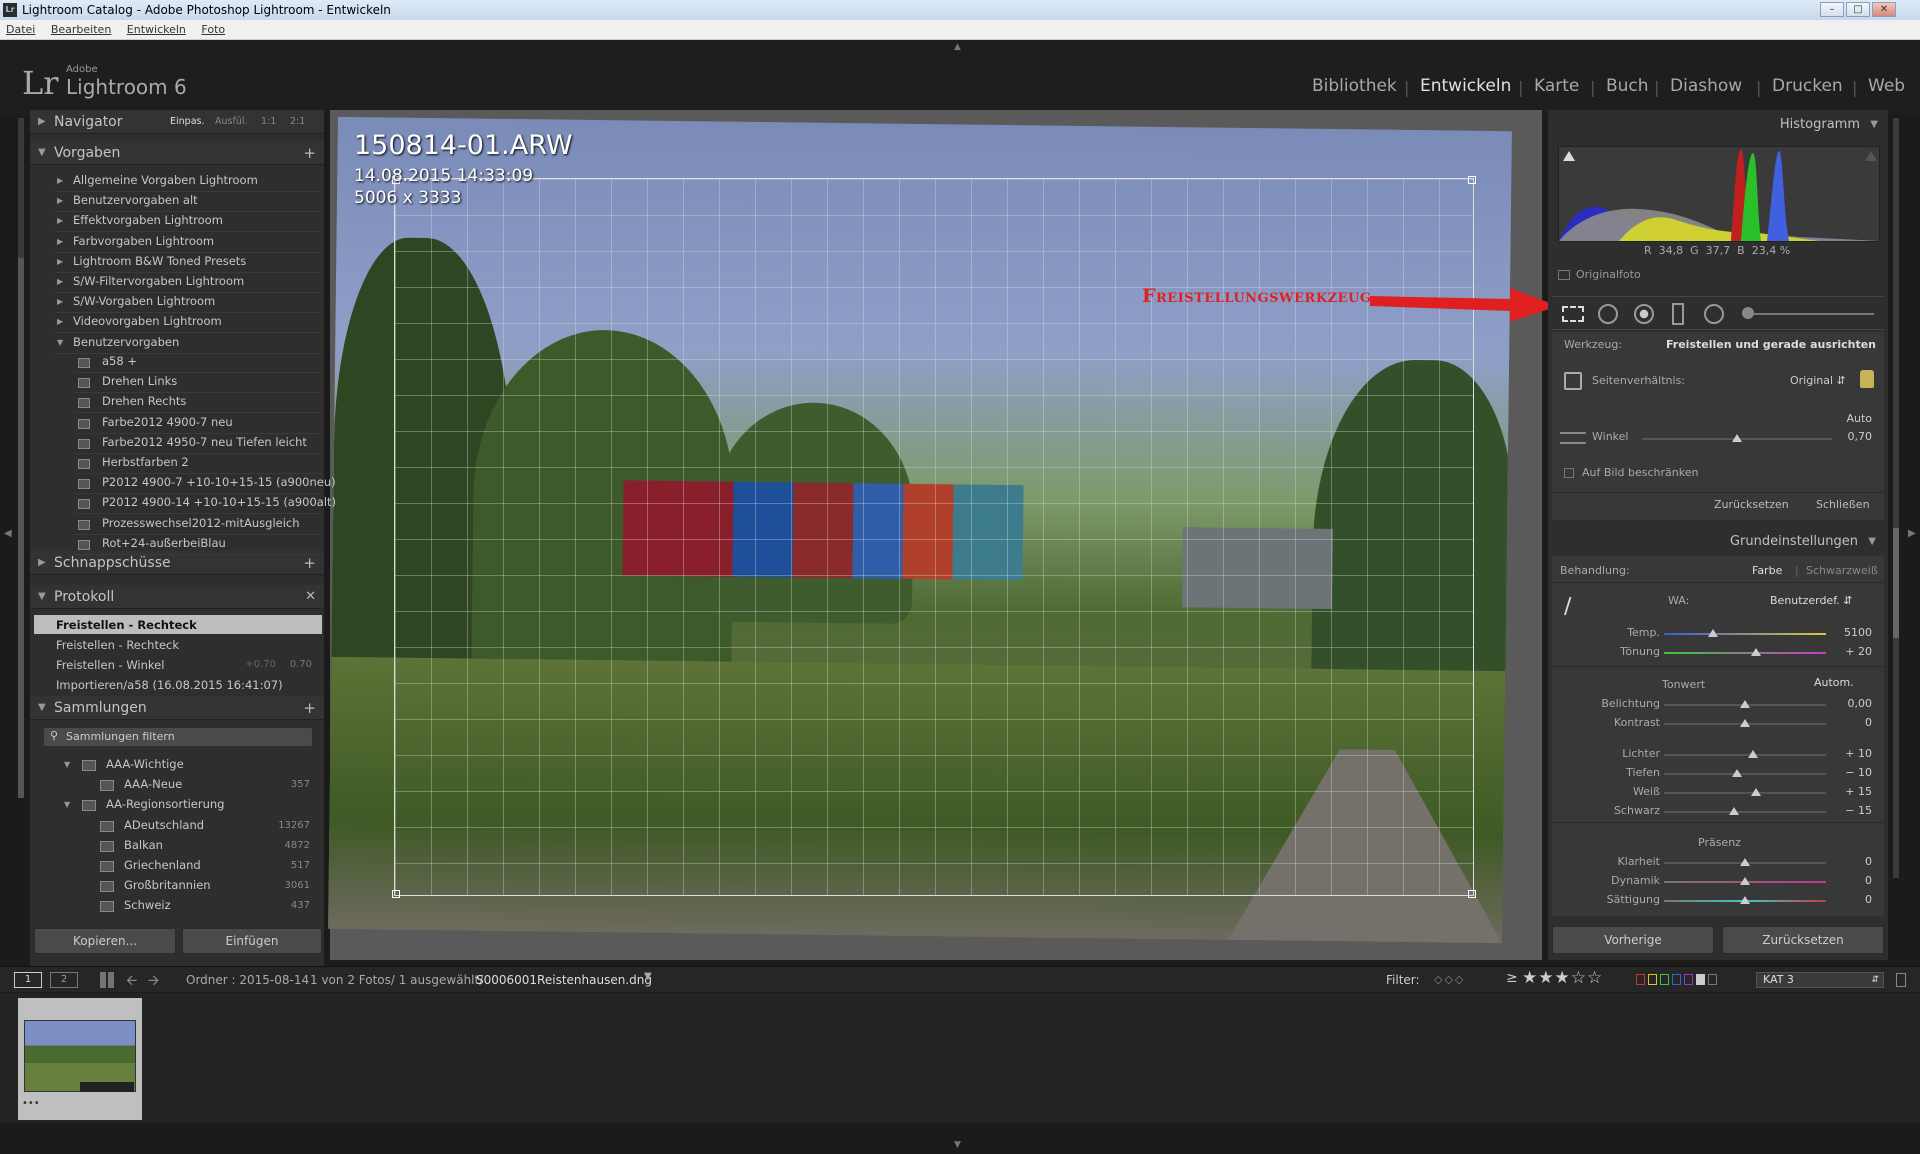  Describe the element at coordinates (1718, 125) in the screenshot. I see `histogram-header: Histogramm ▼` at that location.